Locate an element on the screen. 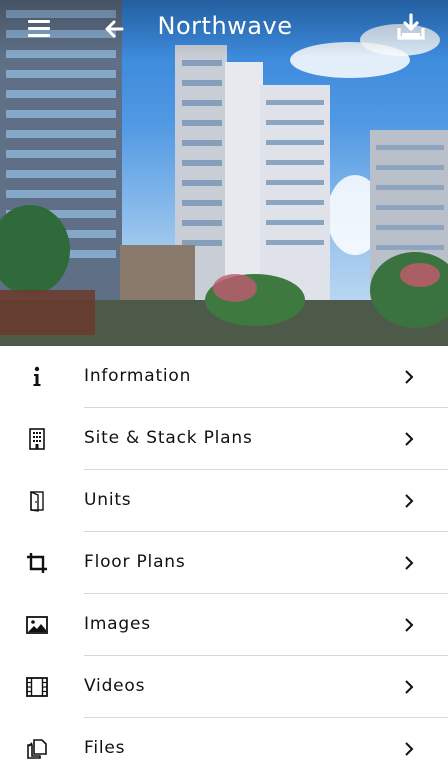 Image resolution: width=448 pixels, height=780 pixels. menu-item-units: Units is located at coordinates (224, 501).